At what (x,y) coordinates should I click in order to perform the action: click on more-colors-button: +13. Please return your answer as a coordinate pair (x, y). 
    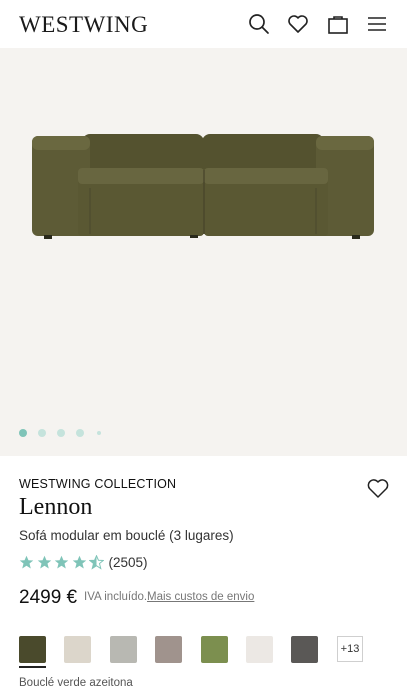
    Looking at the image, I should click on (350, 649).